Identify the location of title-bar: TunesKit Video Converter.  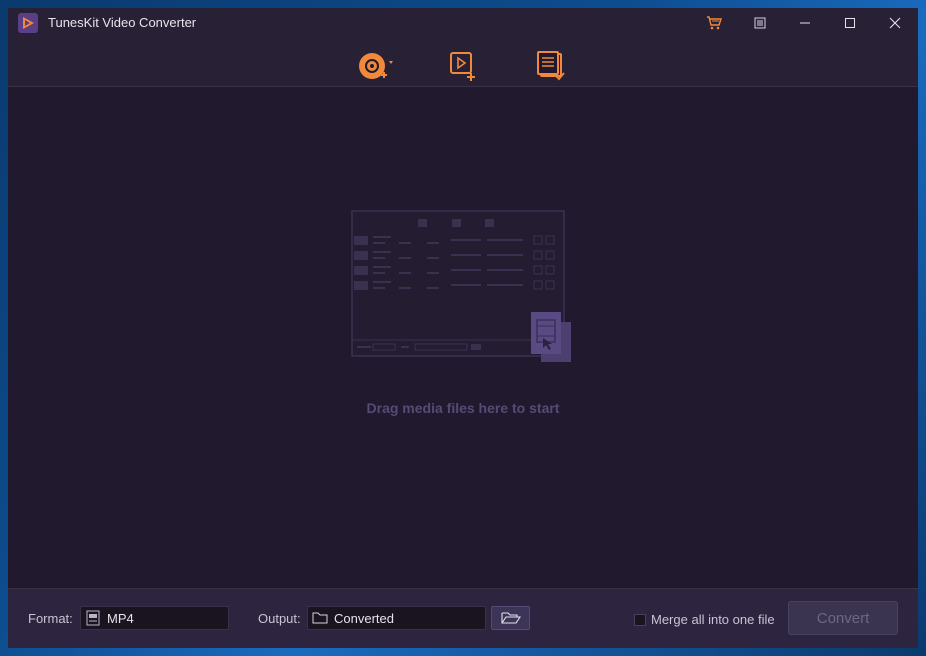
(463, 23).